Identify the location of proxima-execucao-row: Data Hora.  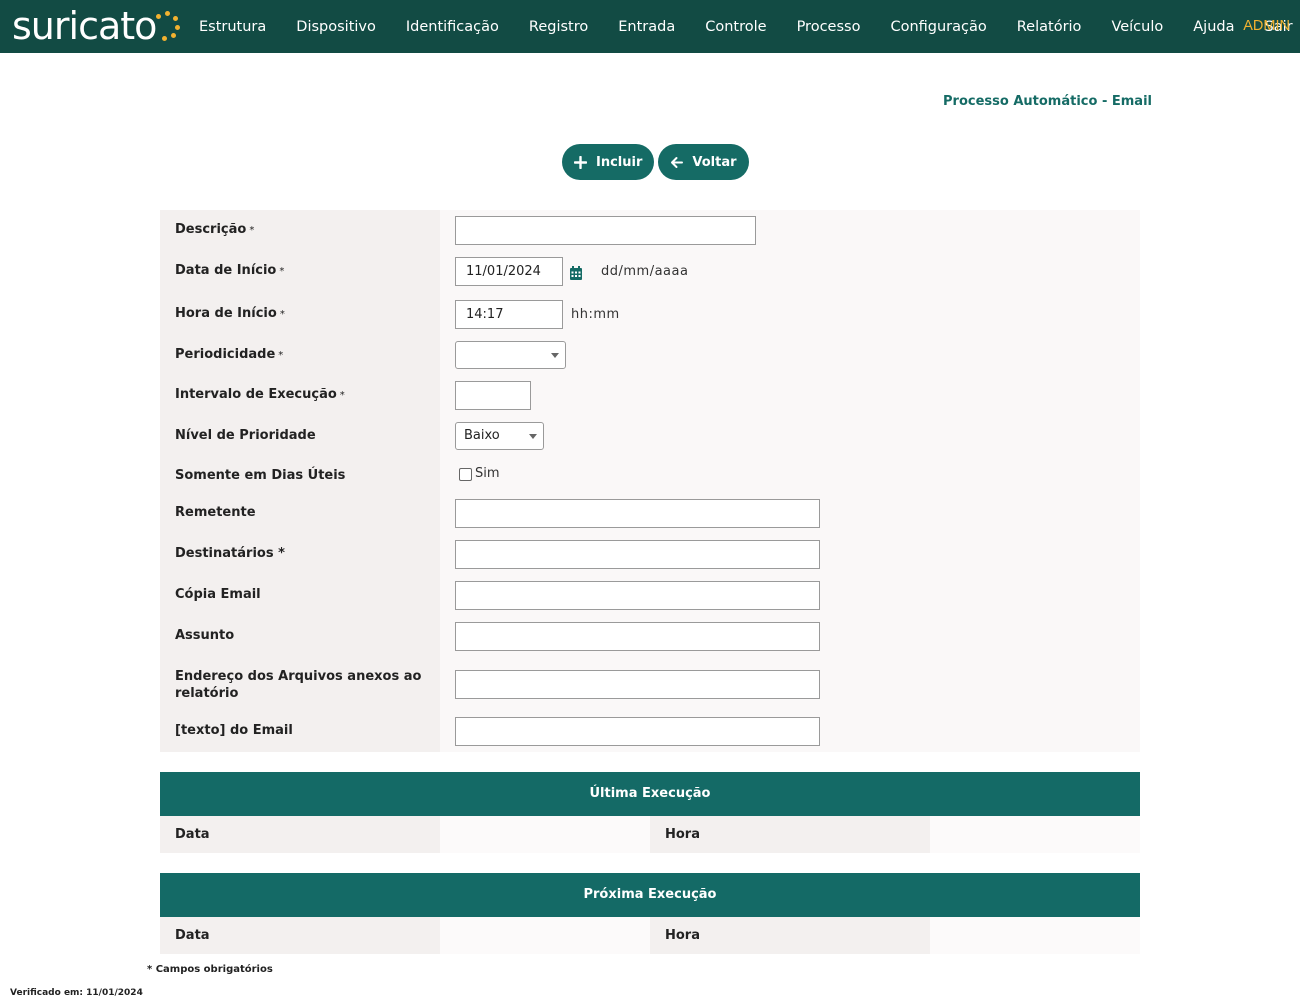
(650, 935).